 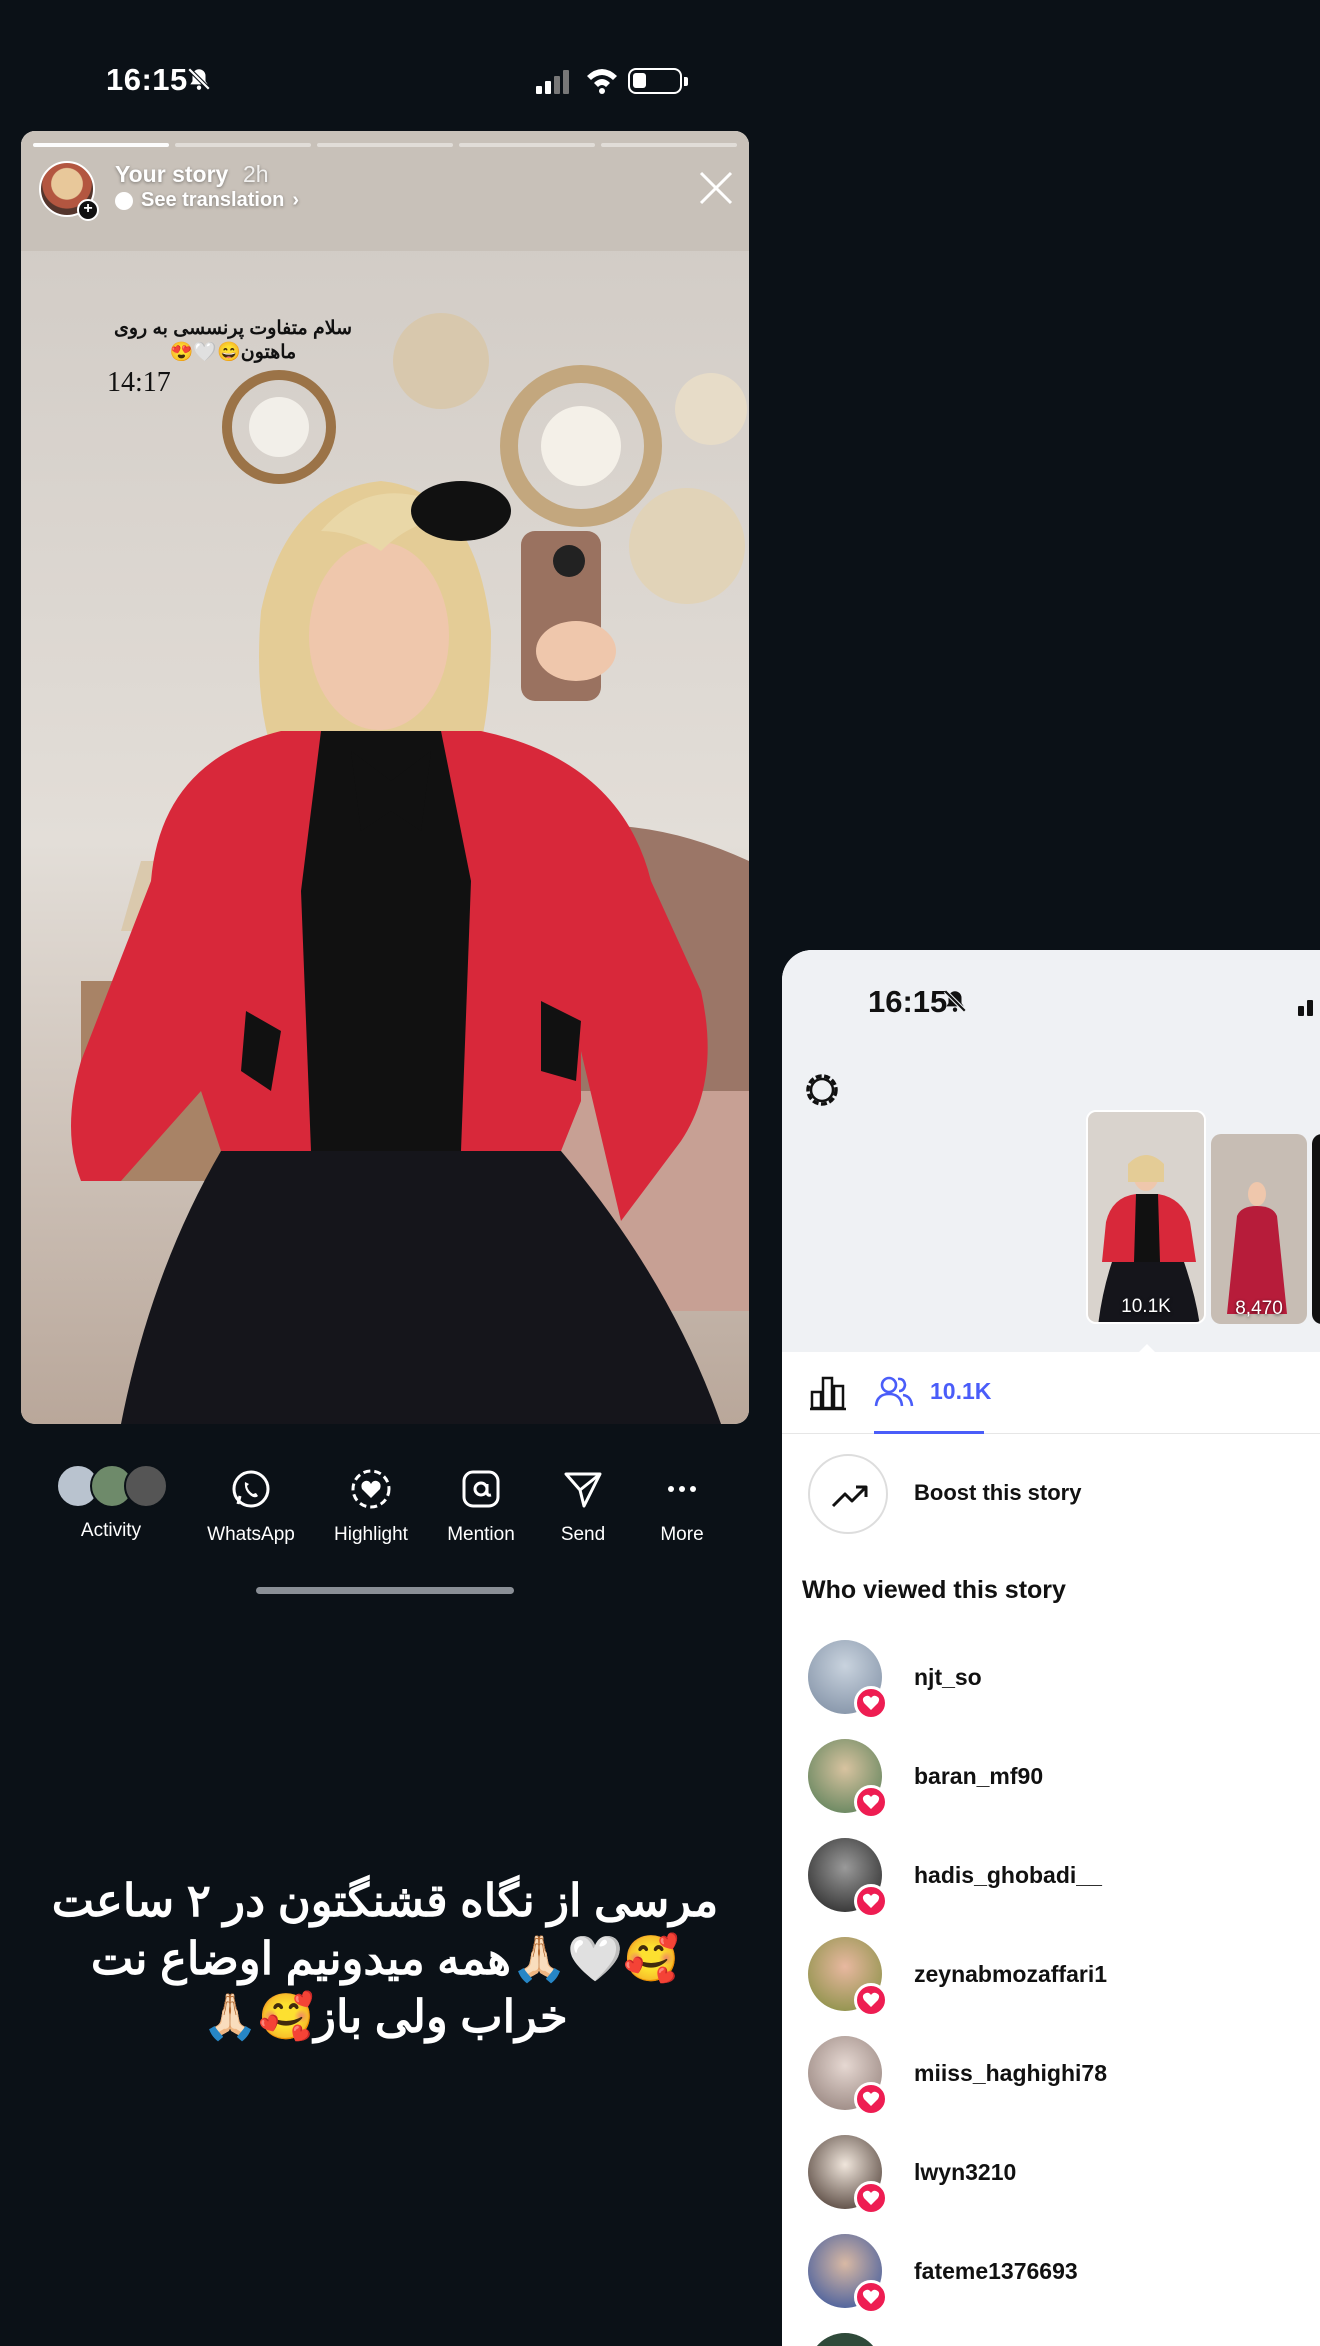 What do you see at coordinates (716, 188) in the screenshot?
I see `close-icon` at bounding box center [716, 188].